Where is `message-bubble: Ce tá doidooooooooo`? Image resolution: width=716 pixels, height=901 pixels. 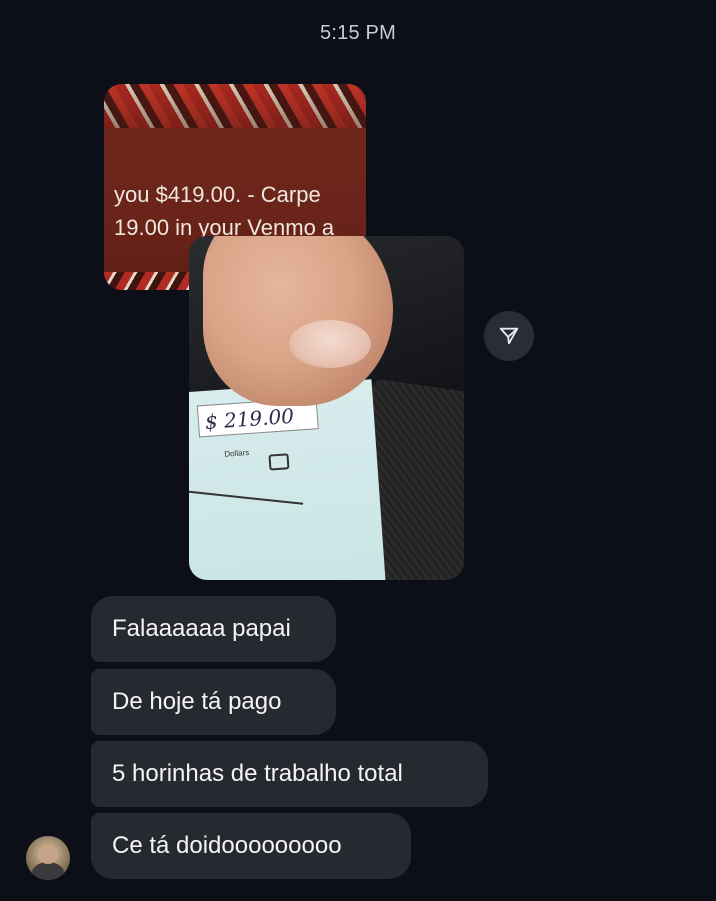 message-bubble: Ce tá doidooooooooo is located at coordinates (251, 846).